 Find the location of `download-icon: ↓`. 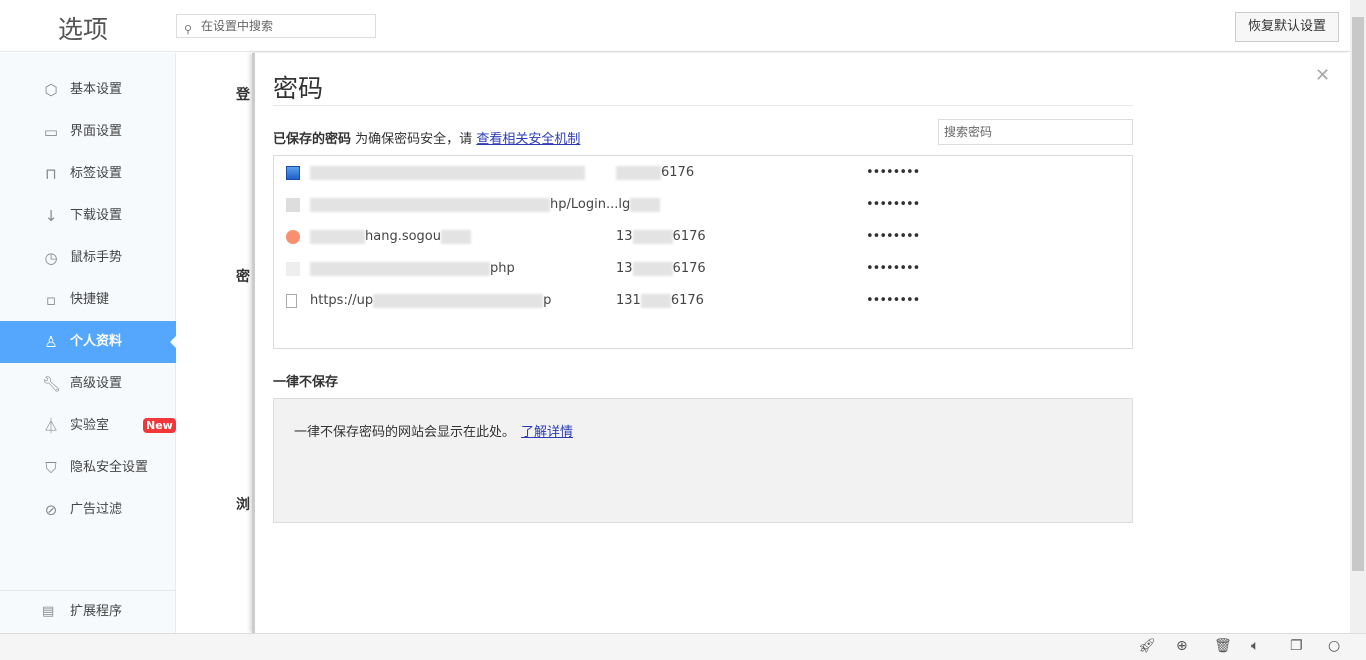

download-icon: ↓ is located at coordinates (51, 216).